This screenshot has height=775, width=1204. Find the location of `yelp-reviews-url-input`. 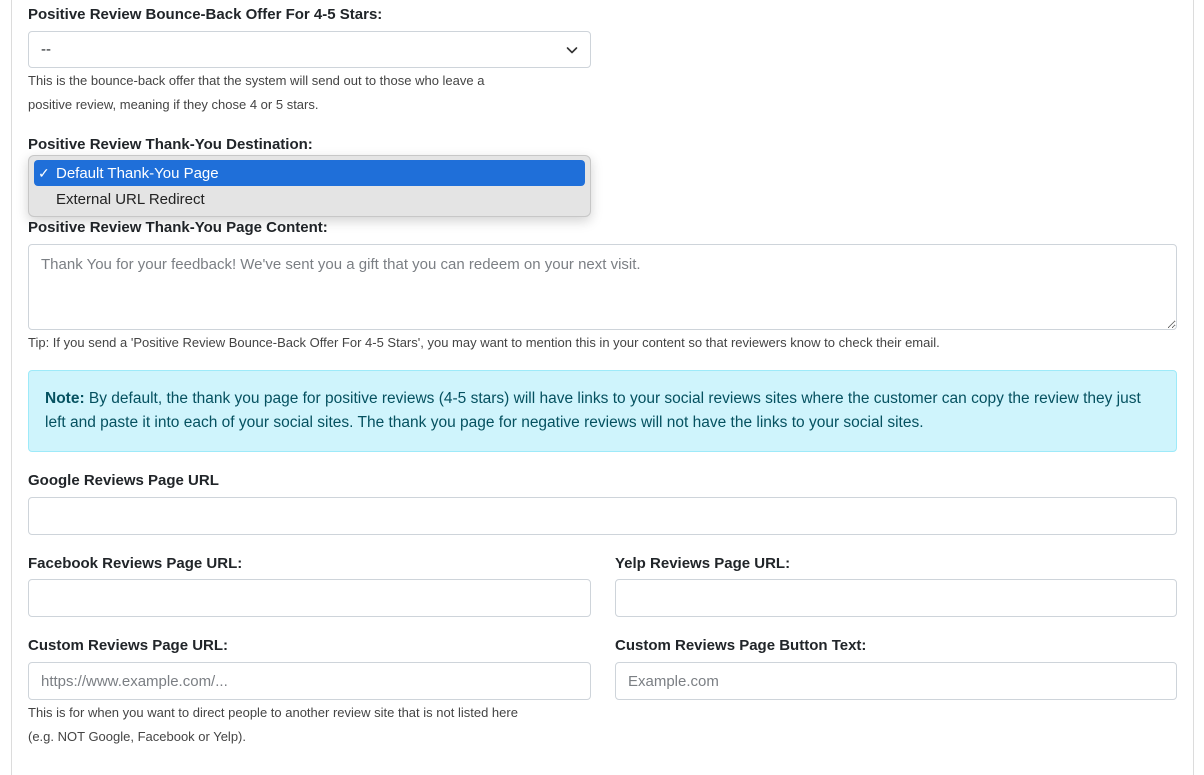

yelp-reviews-url-input is located at coordinates (896, 598).